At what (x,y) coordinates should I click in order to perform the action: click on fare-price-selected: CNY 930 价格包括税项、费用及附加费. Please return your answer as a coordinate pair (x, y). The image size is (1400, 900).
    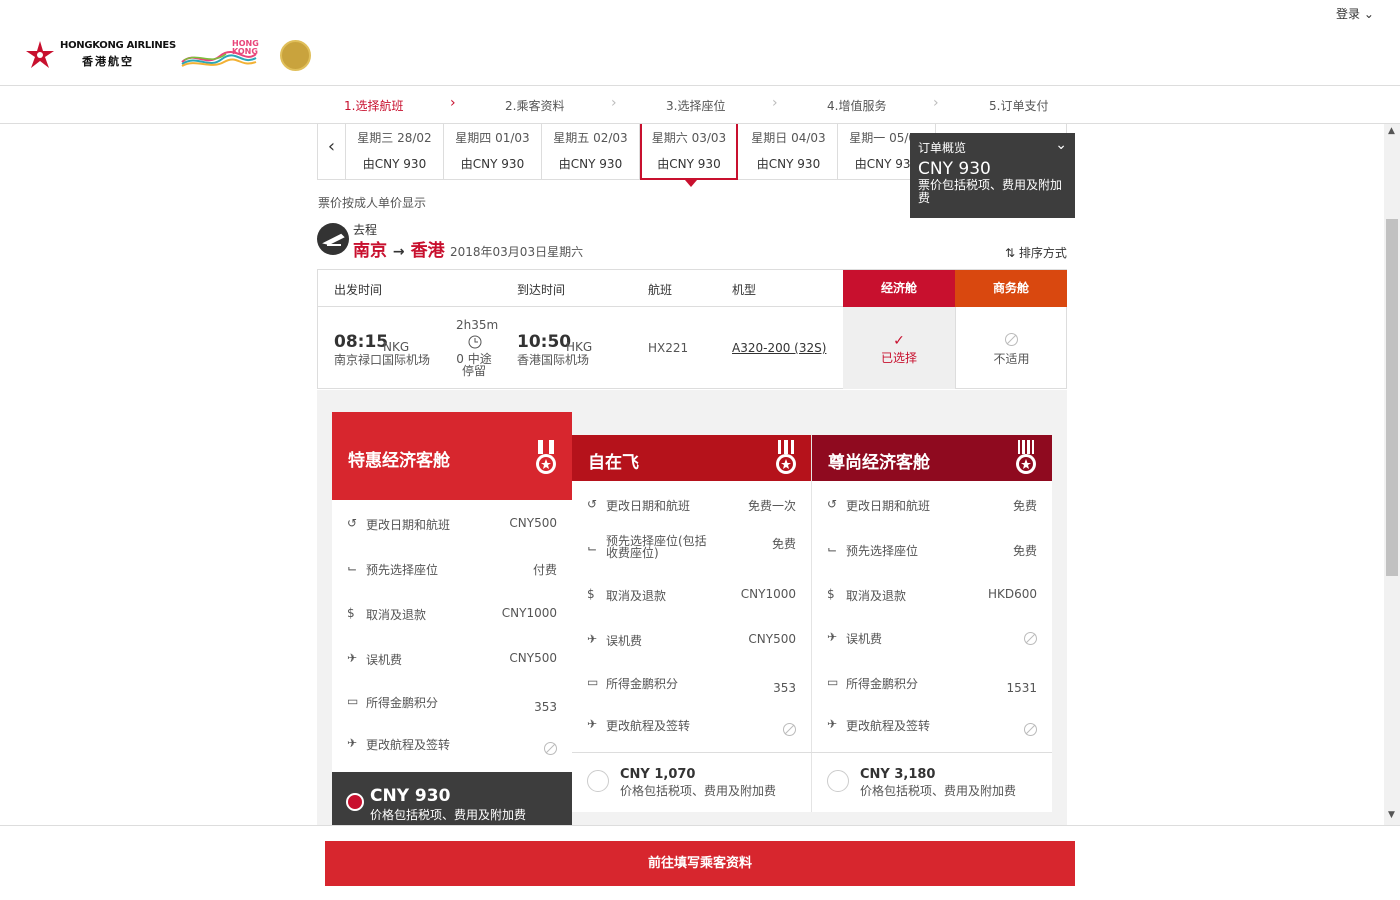
    Looking at the image, I should click on (452, 798).